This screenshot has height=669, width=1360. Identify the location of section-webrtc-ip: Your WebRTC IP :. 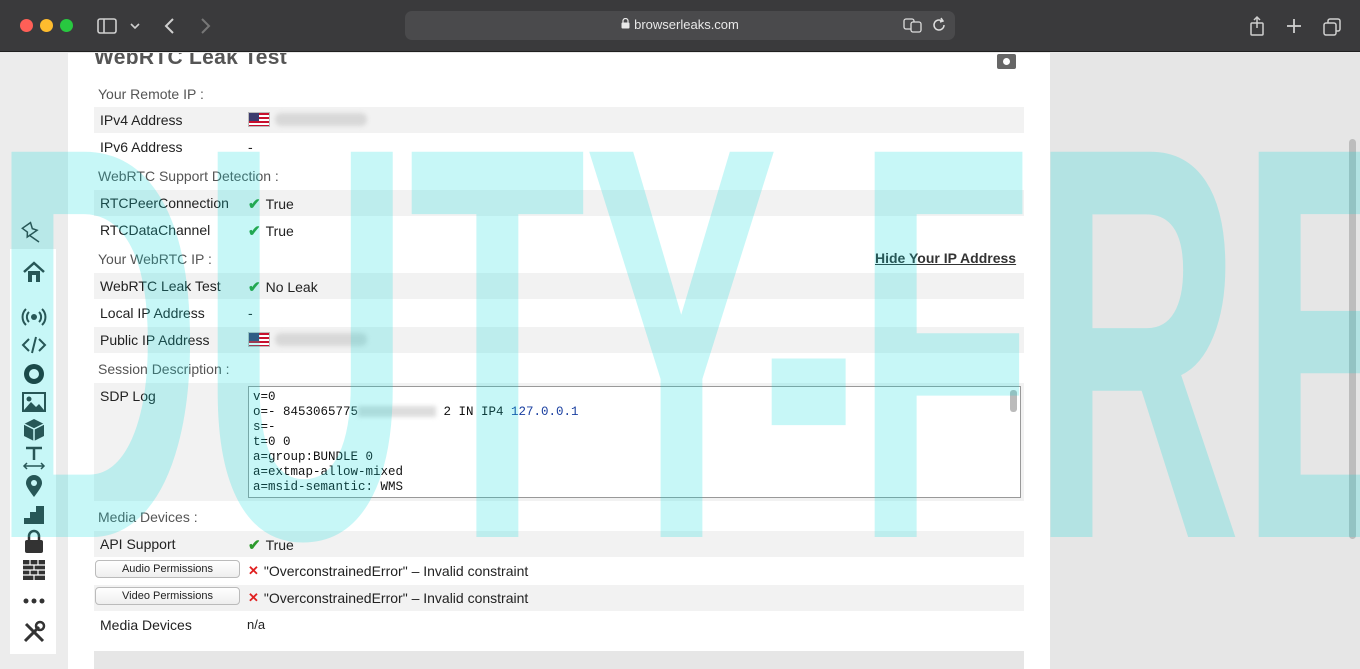
(155, 259).